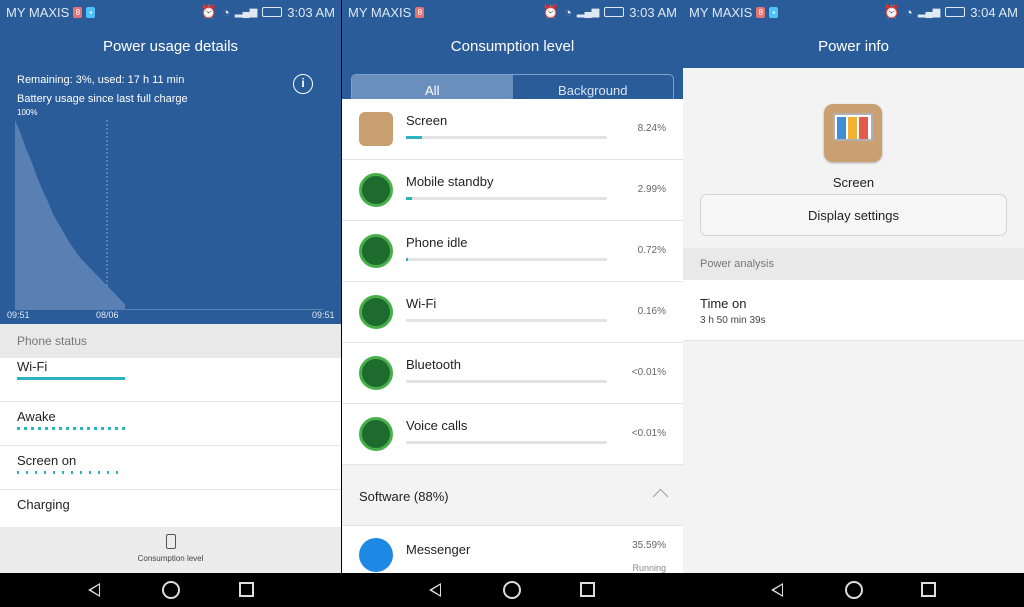 The width and height of the screenshot is (1024, 607). Describe the element at coordinates (376, 251) in the screenshot. I see `power-icon` at that location.